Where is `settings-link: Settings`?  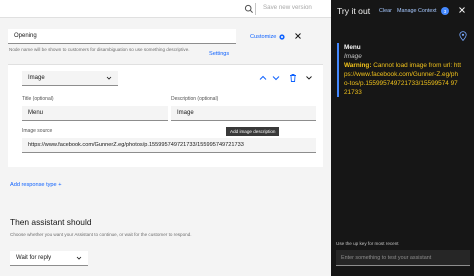
settings-link: Settings is located at coordinates (219, 54).